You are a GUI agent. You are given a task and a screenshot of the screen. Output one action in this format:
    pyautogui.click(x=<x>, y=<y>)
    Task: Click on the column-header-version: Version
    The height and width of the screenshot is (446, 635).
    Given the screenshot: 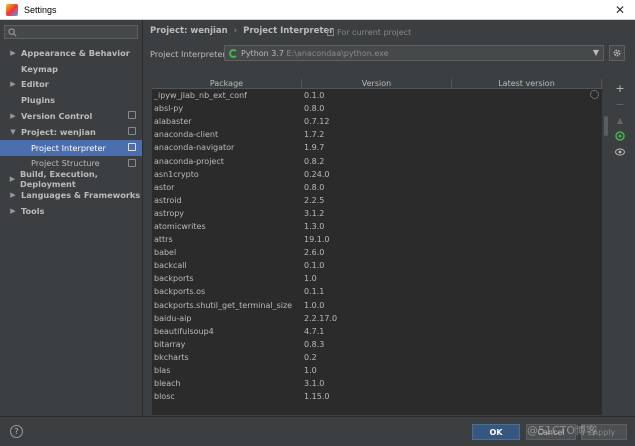 What is the action you would take?
    pyautogui.click(x=377, y=83)
    